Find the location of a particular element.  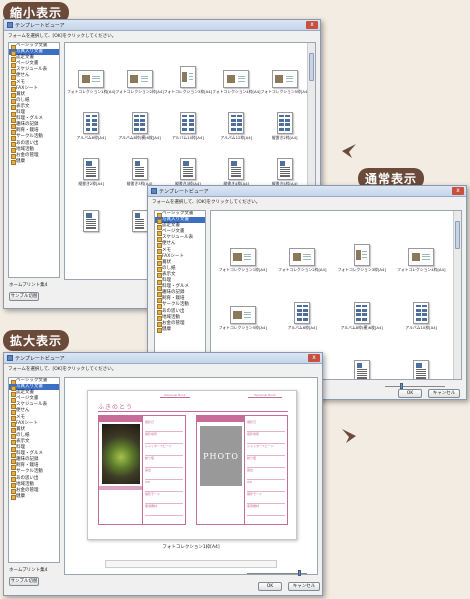

photo-image is located at coordinates (121, 454).